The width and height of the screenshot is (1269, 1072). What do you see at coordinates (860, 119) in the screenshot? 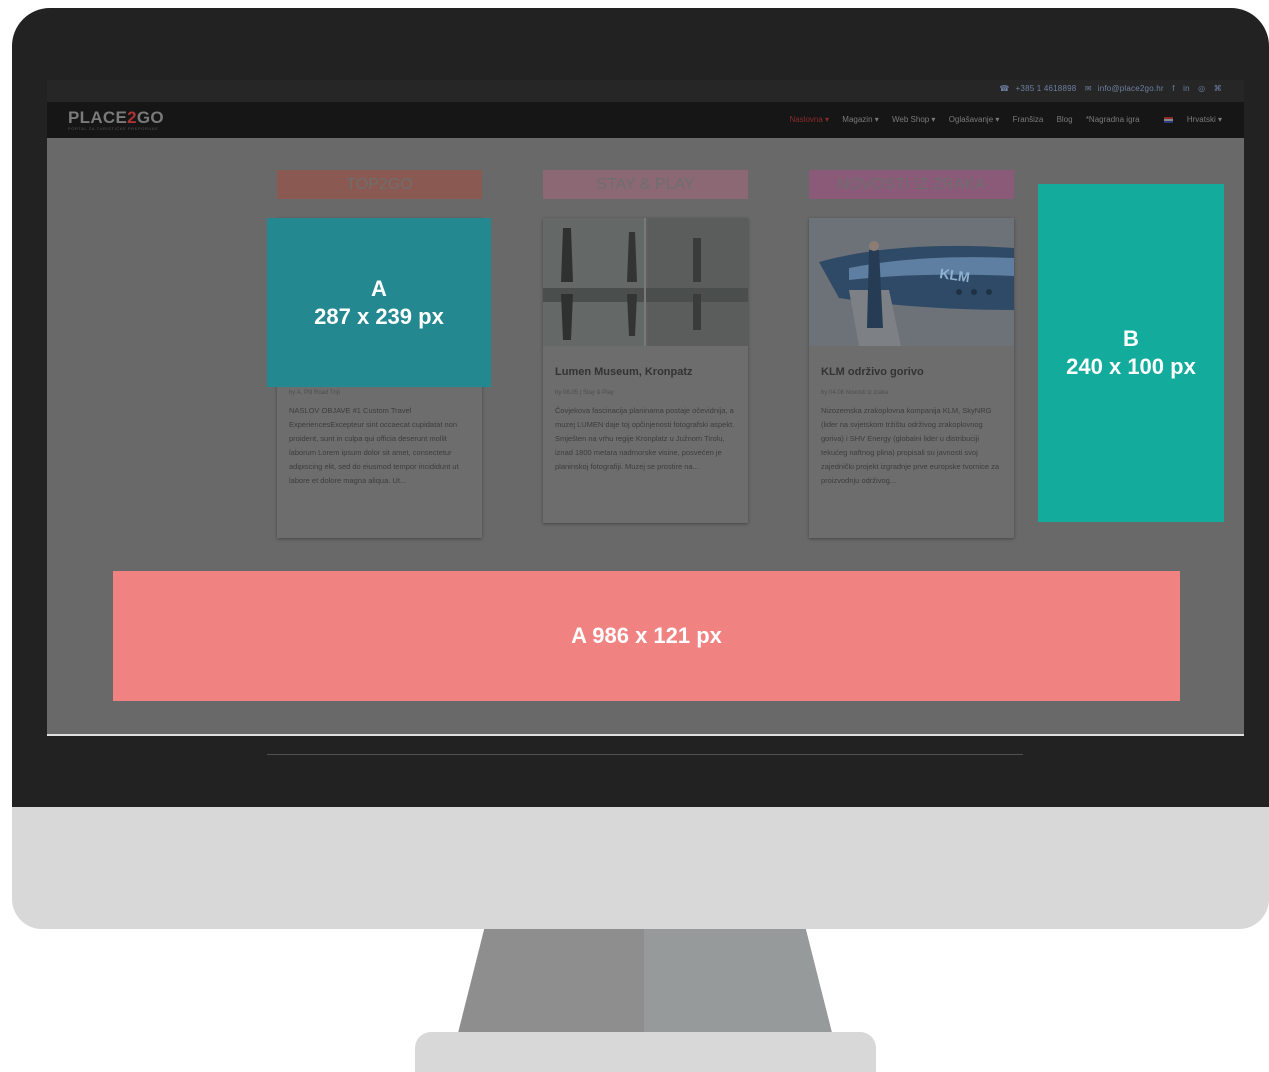
I see `menu-item-magazin: Magazin ▾` at bounding box center [860, 119].